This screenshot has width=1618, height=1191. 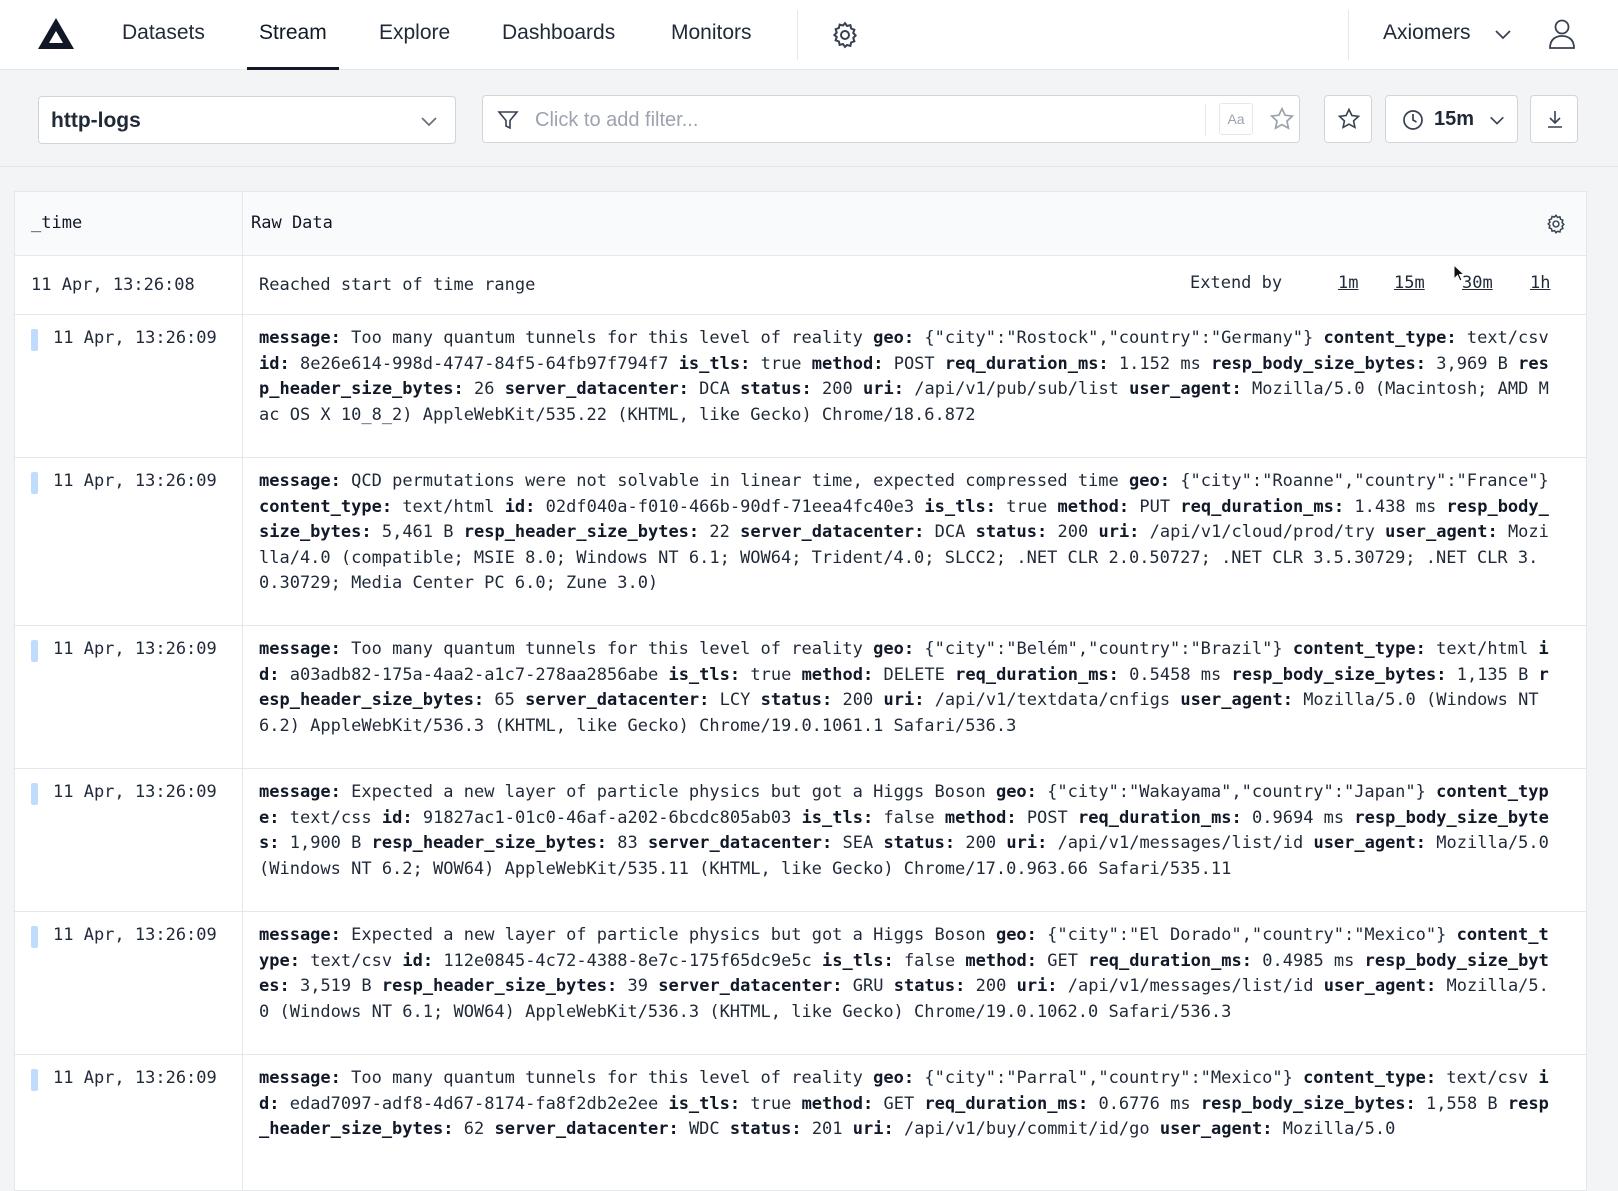 What do you see at coordinates (474, 1104) in the screenshot?
I see `field-value: edad7097-adf8-4d67-8174-fa8f2db2e2ee` at bounding box center [474, 1104].